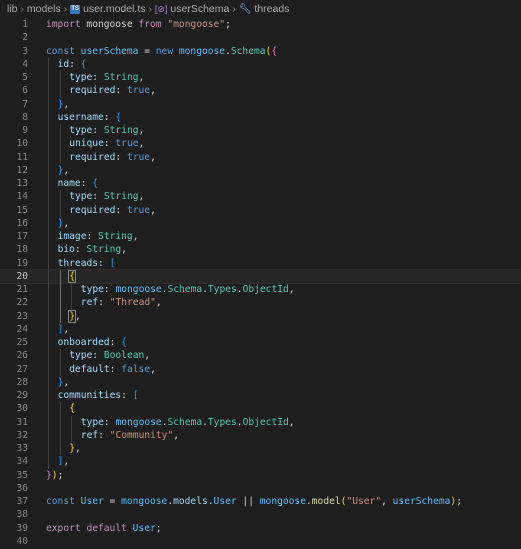 This screenshot has height=549, width=521. I want to click on code-text: const userSchema = new mongoose.Schema({, so click(161, 51).